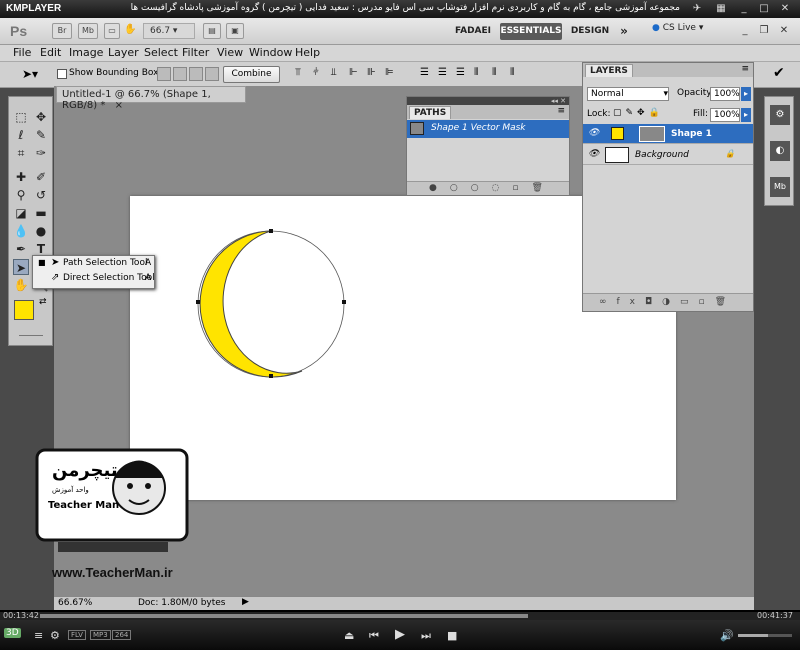 Image resolution: width=800 pixels, height=650 pixels. Describe the element at coordinates (668, 302) in the screenshot. I see `layers-footer-icons: ∞fx◘◑▭▫🗑` at that location.